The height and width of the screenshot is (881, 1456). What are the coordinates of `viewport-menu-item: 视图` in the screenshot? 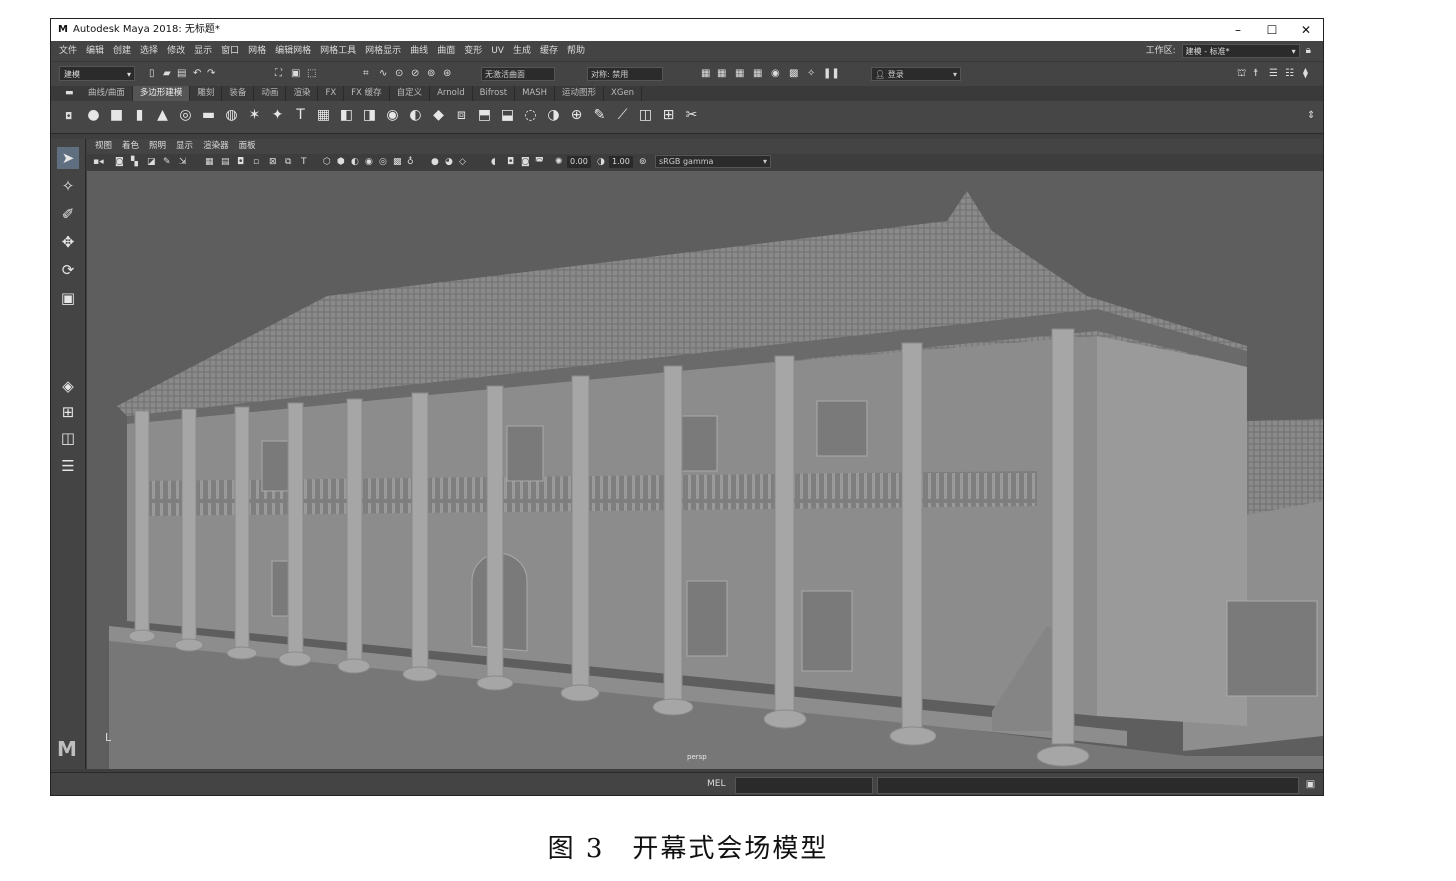 It's located at (103, 146).